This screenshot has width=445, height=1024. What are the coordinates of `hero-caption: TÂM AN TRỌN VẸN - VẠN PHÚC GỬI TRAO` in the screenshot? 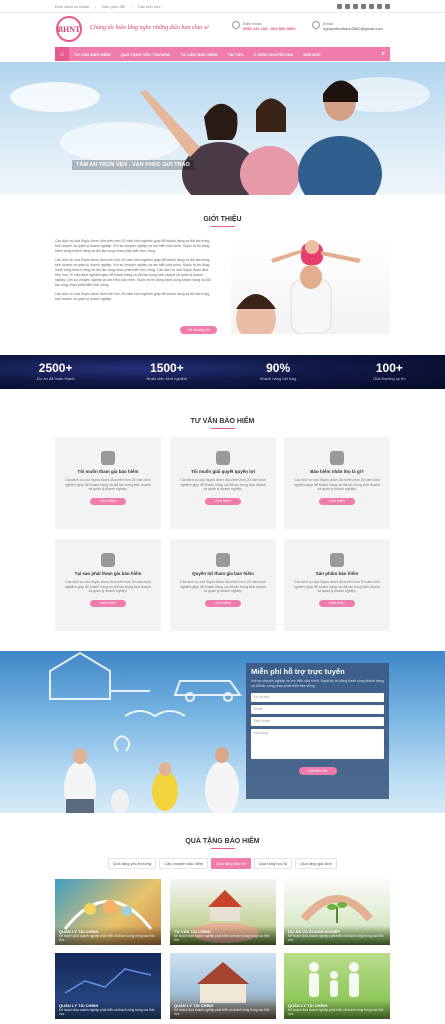 It's located at (133, 165).